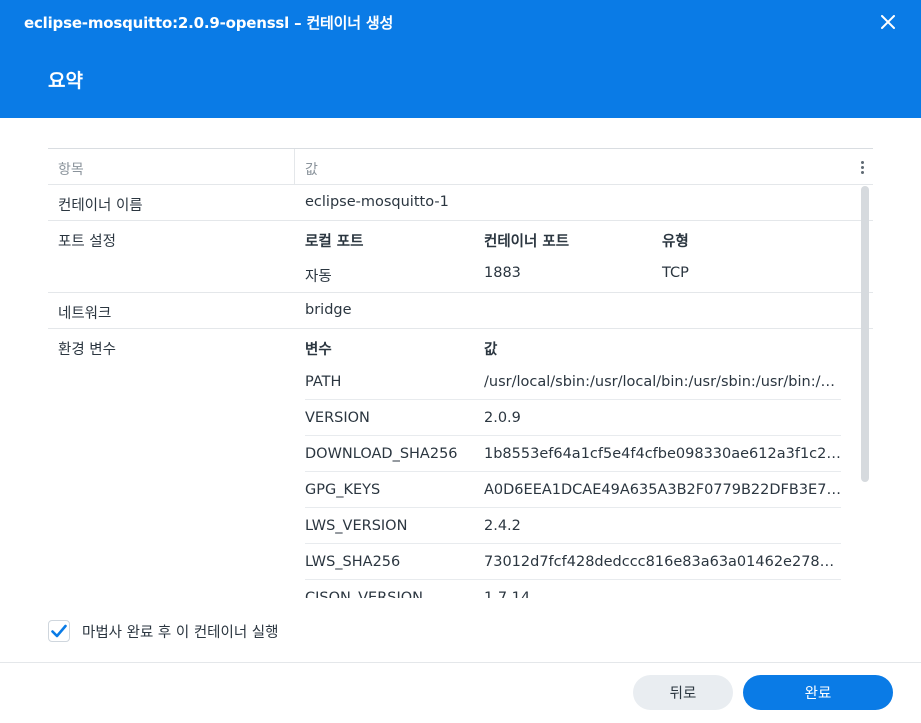 The width and height of the screenshot is (921, 723). I want to click on env-header-name: 변수, so click(318, 350).